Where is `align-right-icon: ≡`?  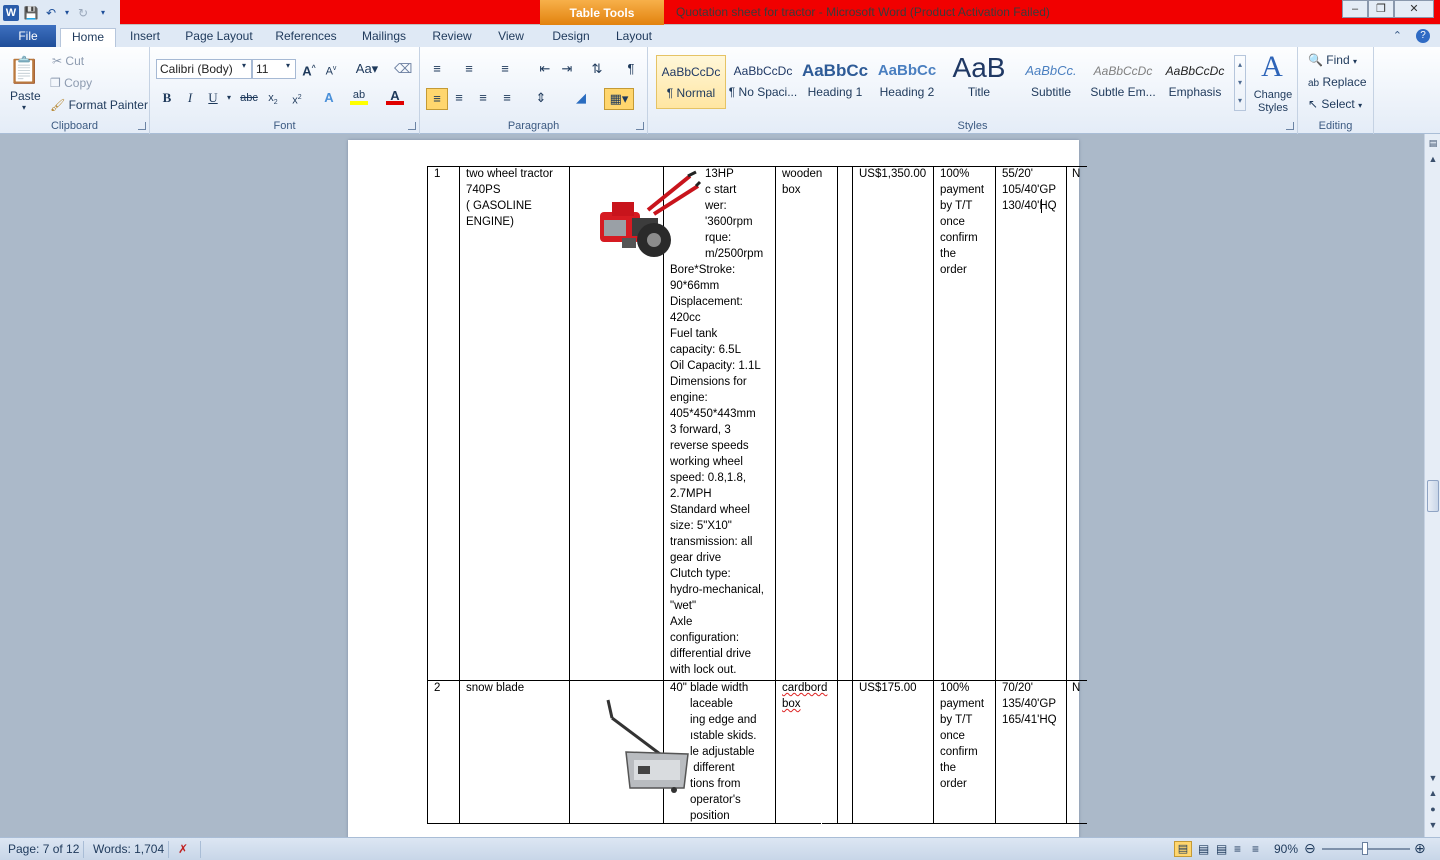 align-right-icon: ≡ is located at coordinates (483, 98).